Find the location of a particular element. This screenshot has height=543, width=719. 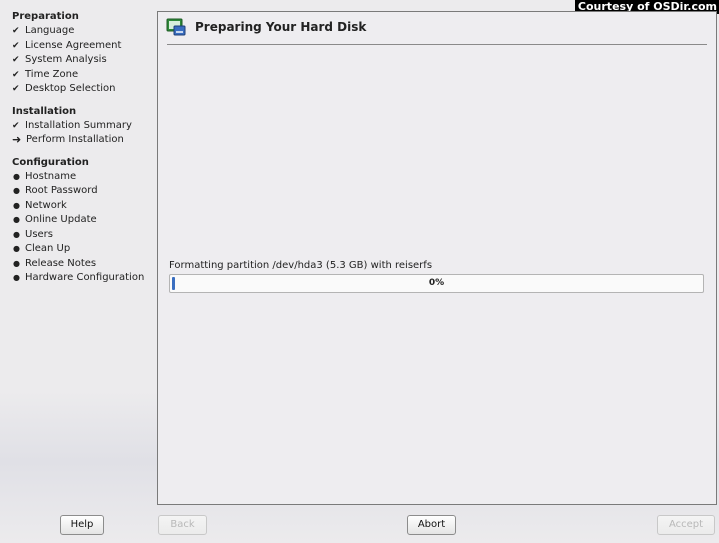

step-label: Clean Up is located at coordinates (48, 248).